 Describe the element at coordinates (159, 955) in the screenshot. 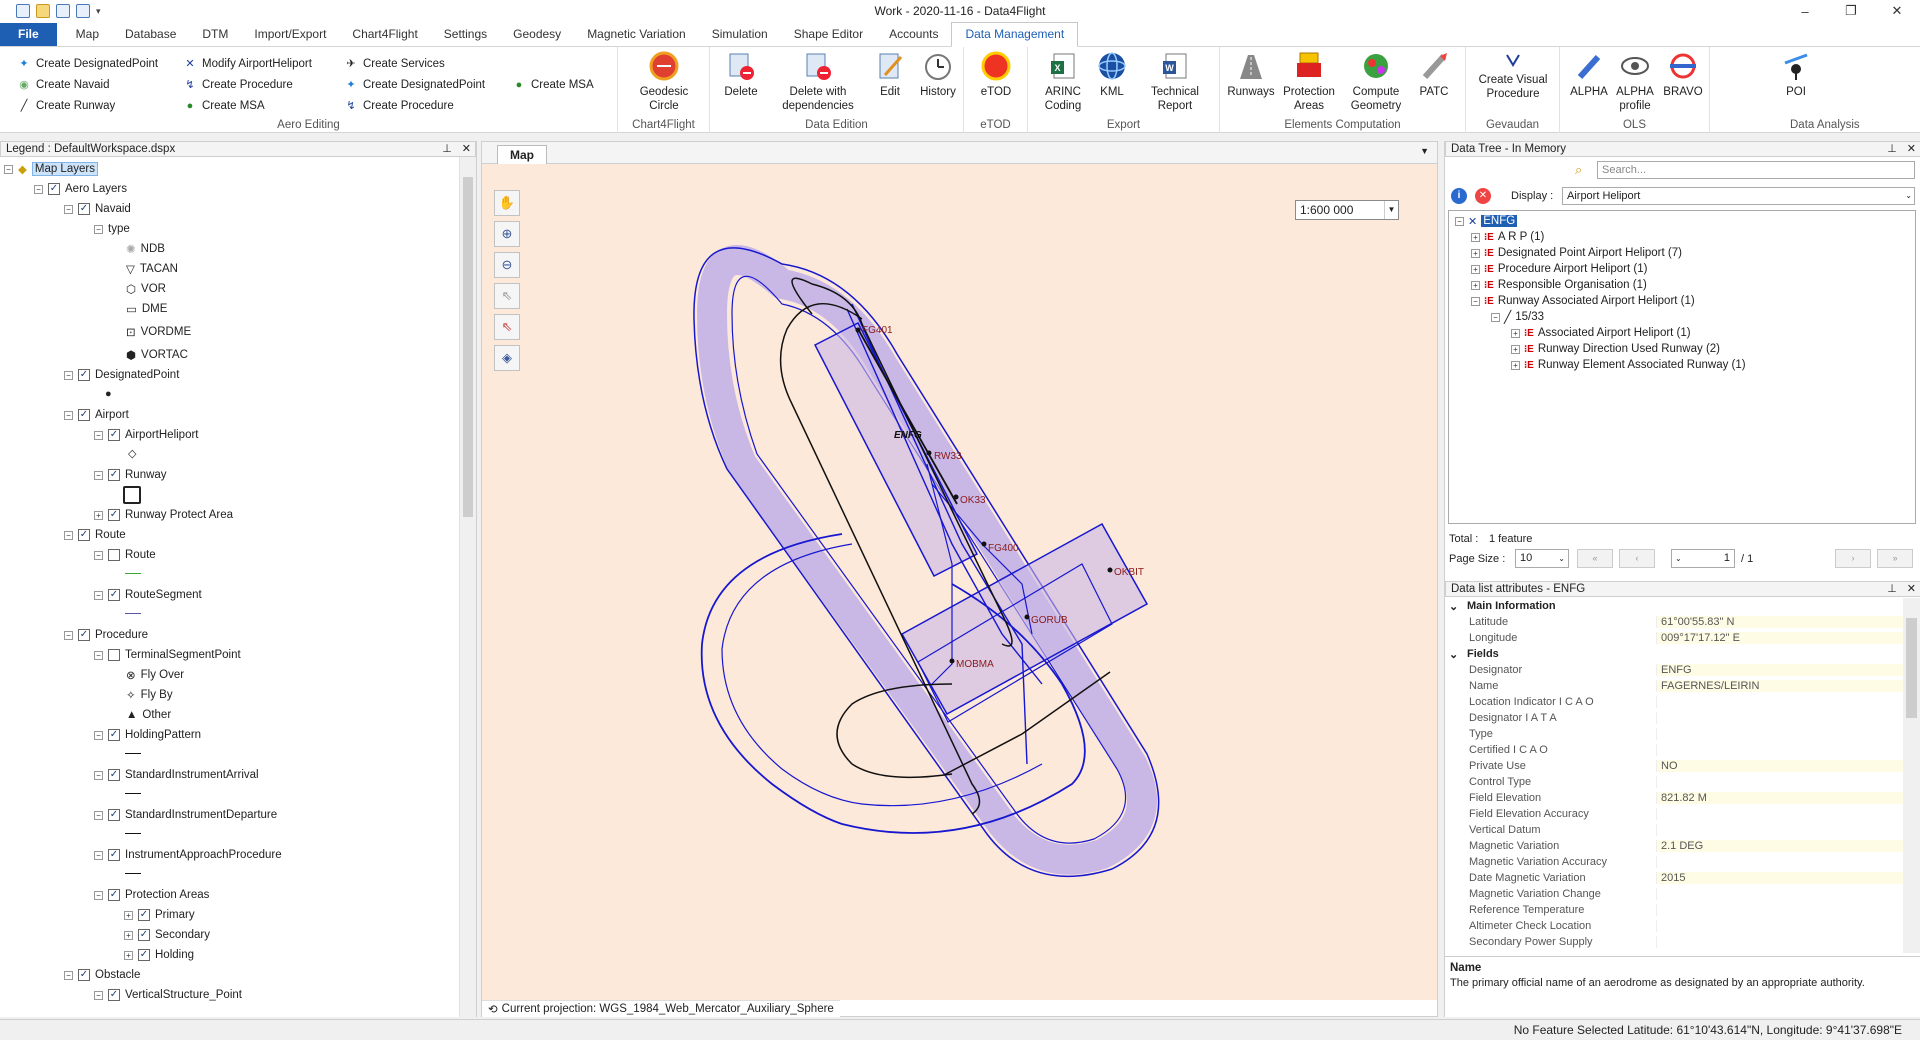

I see `tree-node-holding: + ✓ Holding` at that location.